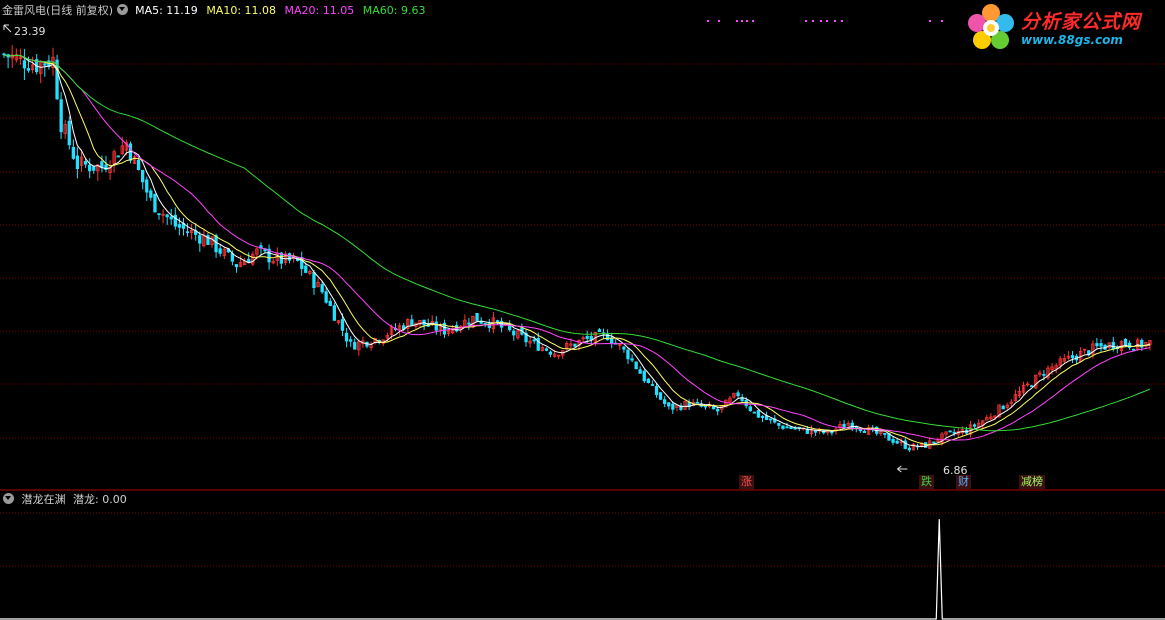  I want to click on signal-reduce-label: 减榜, so click(1032, 481).